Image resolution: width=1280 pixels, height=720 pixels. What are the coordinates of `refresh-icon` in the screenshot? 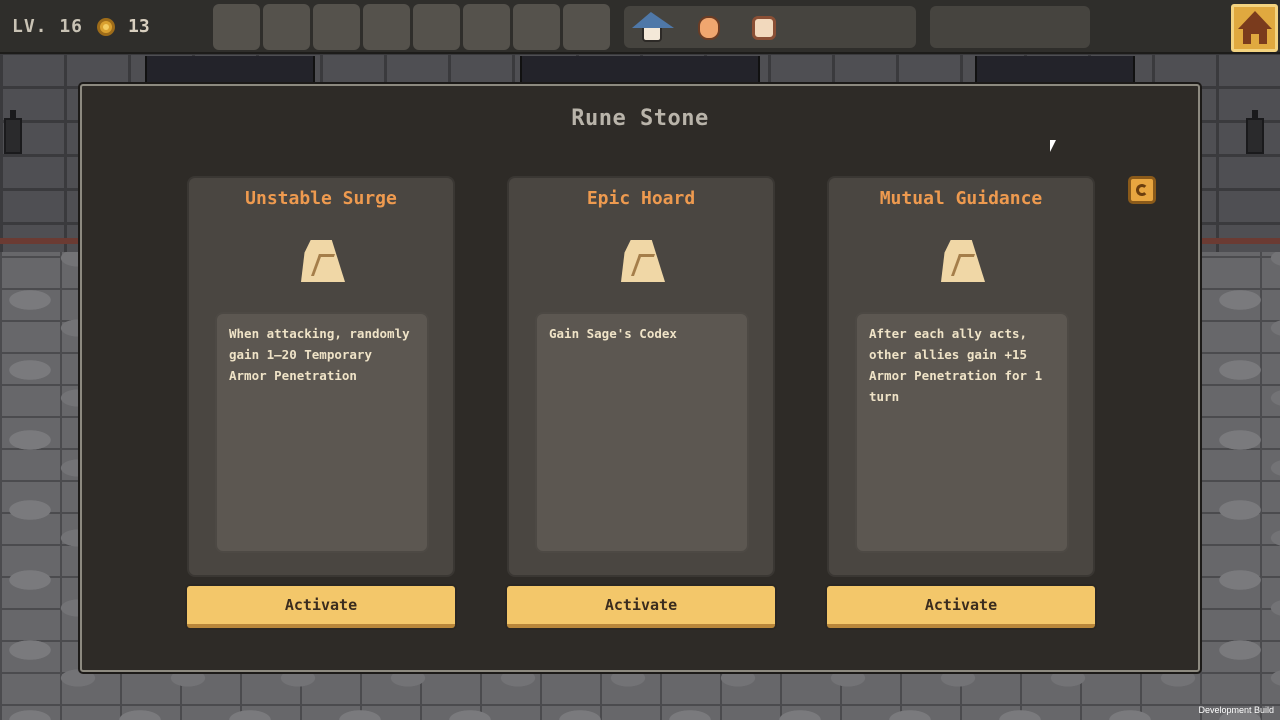 It's located at (1142, 190).